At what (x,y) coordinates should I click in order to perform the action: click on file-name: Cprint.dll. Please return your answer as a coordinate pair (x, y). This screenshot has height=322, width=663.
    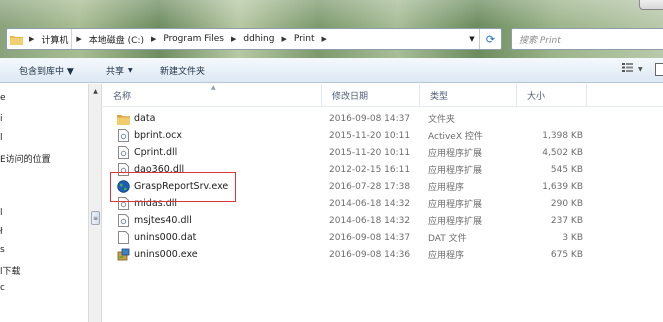
    Looking at the image, I should click on (156, 152).